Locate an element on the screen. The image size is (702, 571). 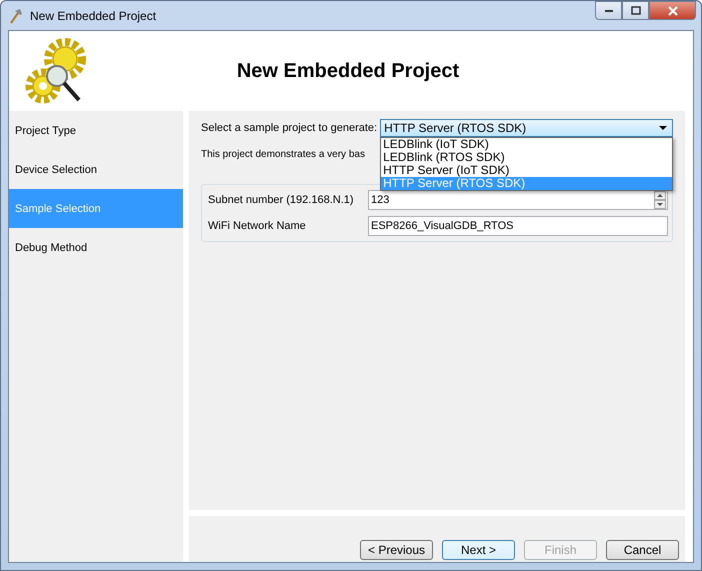
sidebar-item: Debug Method is located at coordinates (96, 247).